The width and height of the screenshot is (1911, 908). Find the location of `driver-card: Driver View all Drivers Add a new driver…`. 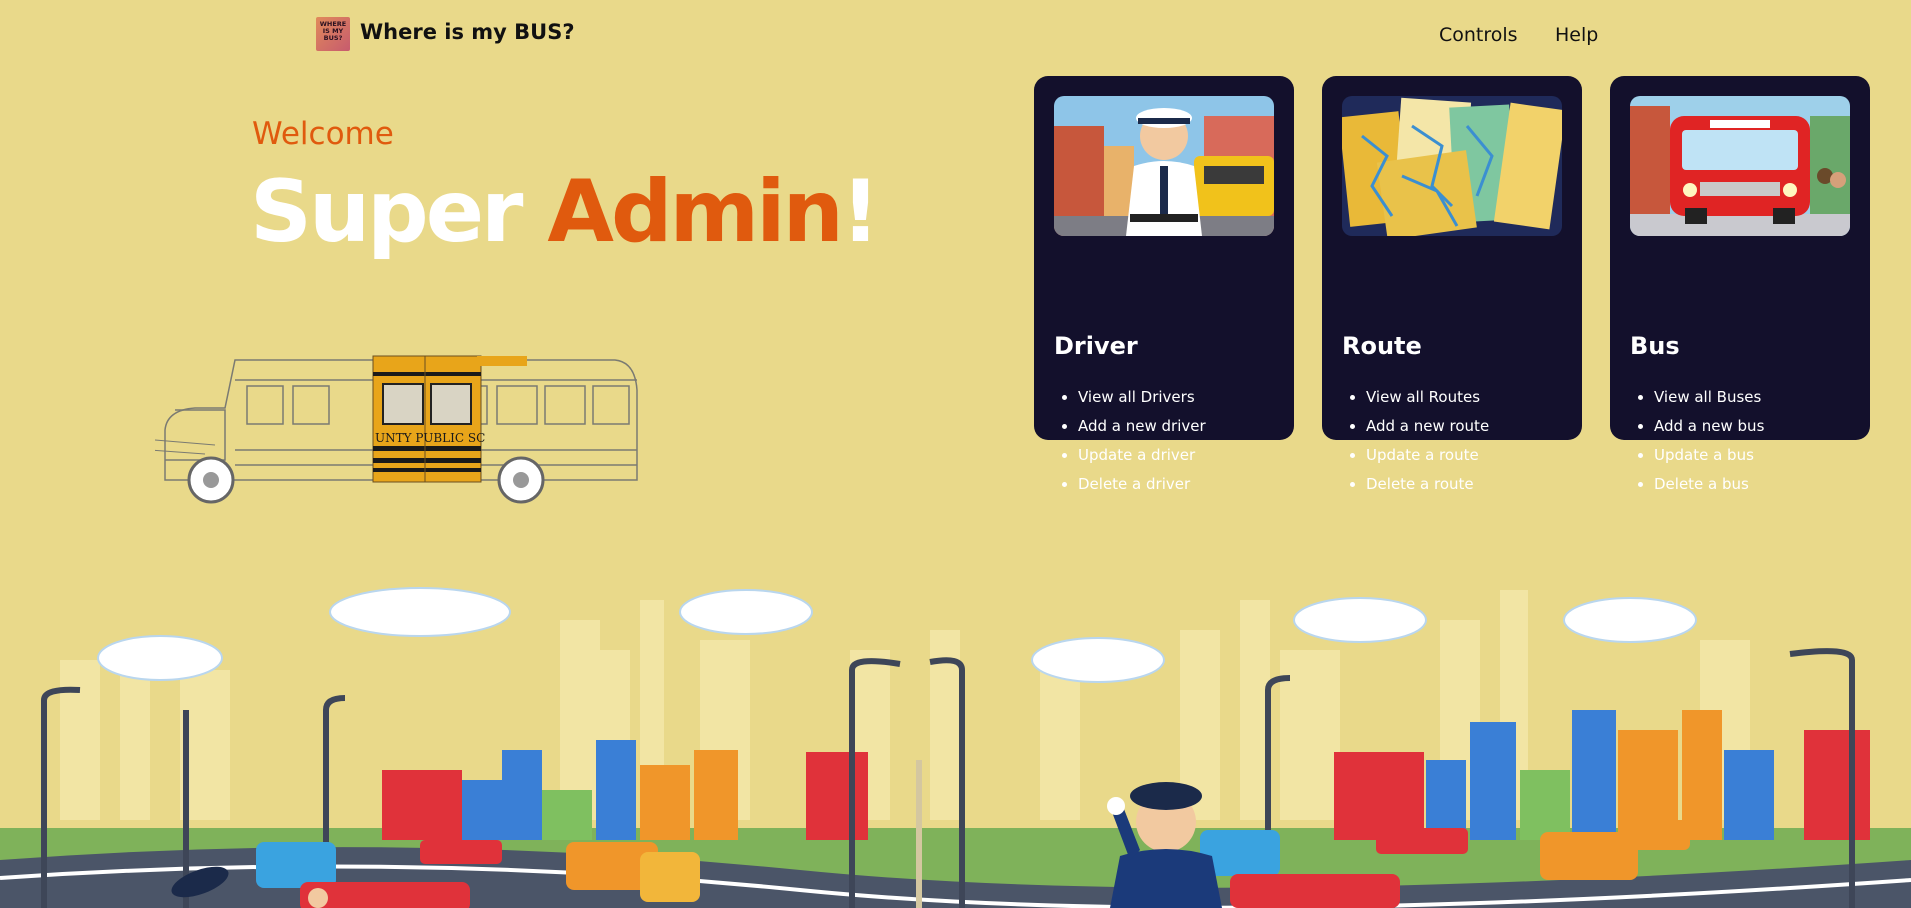

driver-card: Driver View all Drivers Add a new driver… is located at coordinates (1164, 284).